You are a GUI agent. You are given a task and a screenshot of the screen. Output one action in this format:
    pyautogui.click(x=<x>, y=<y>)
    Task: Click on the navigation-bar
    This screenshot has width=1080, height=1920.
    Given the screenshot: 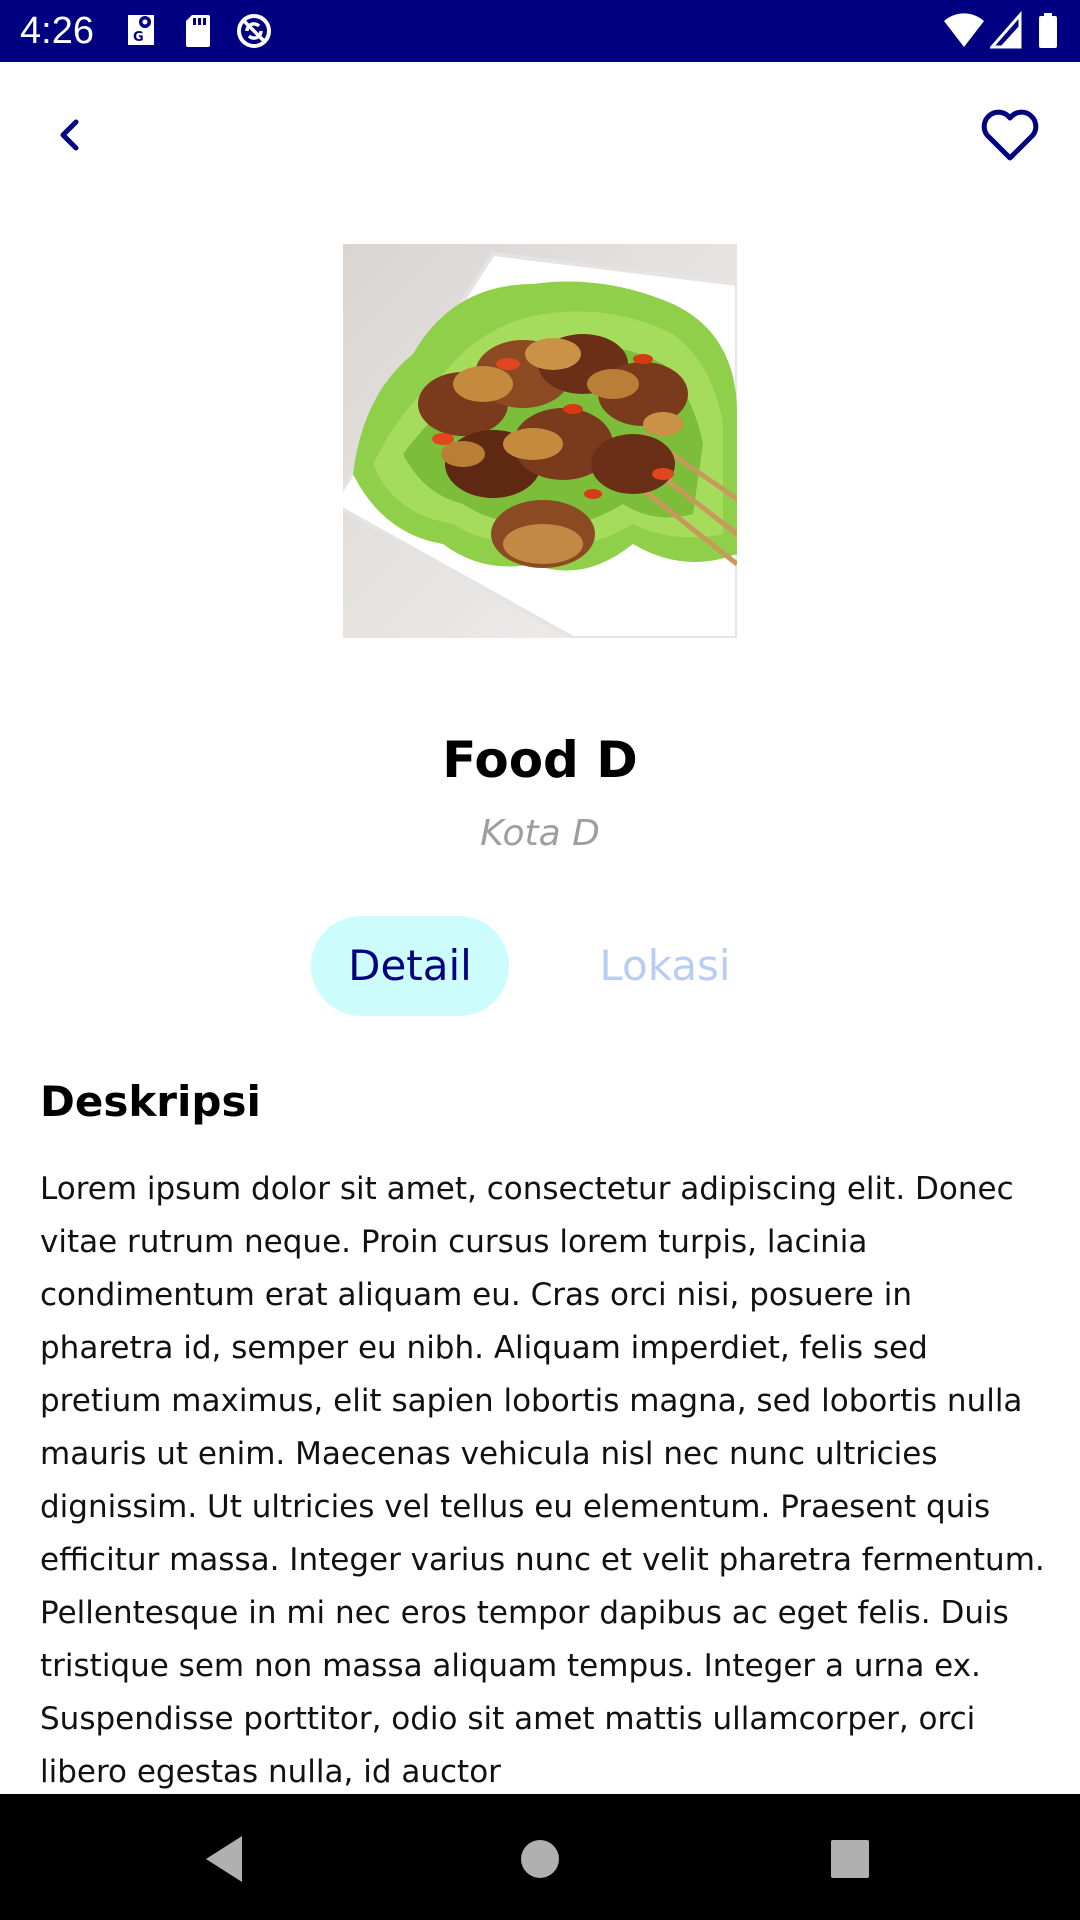 What is the action you would take?
    pyautogui.click(x=540, y=1857)
    